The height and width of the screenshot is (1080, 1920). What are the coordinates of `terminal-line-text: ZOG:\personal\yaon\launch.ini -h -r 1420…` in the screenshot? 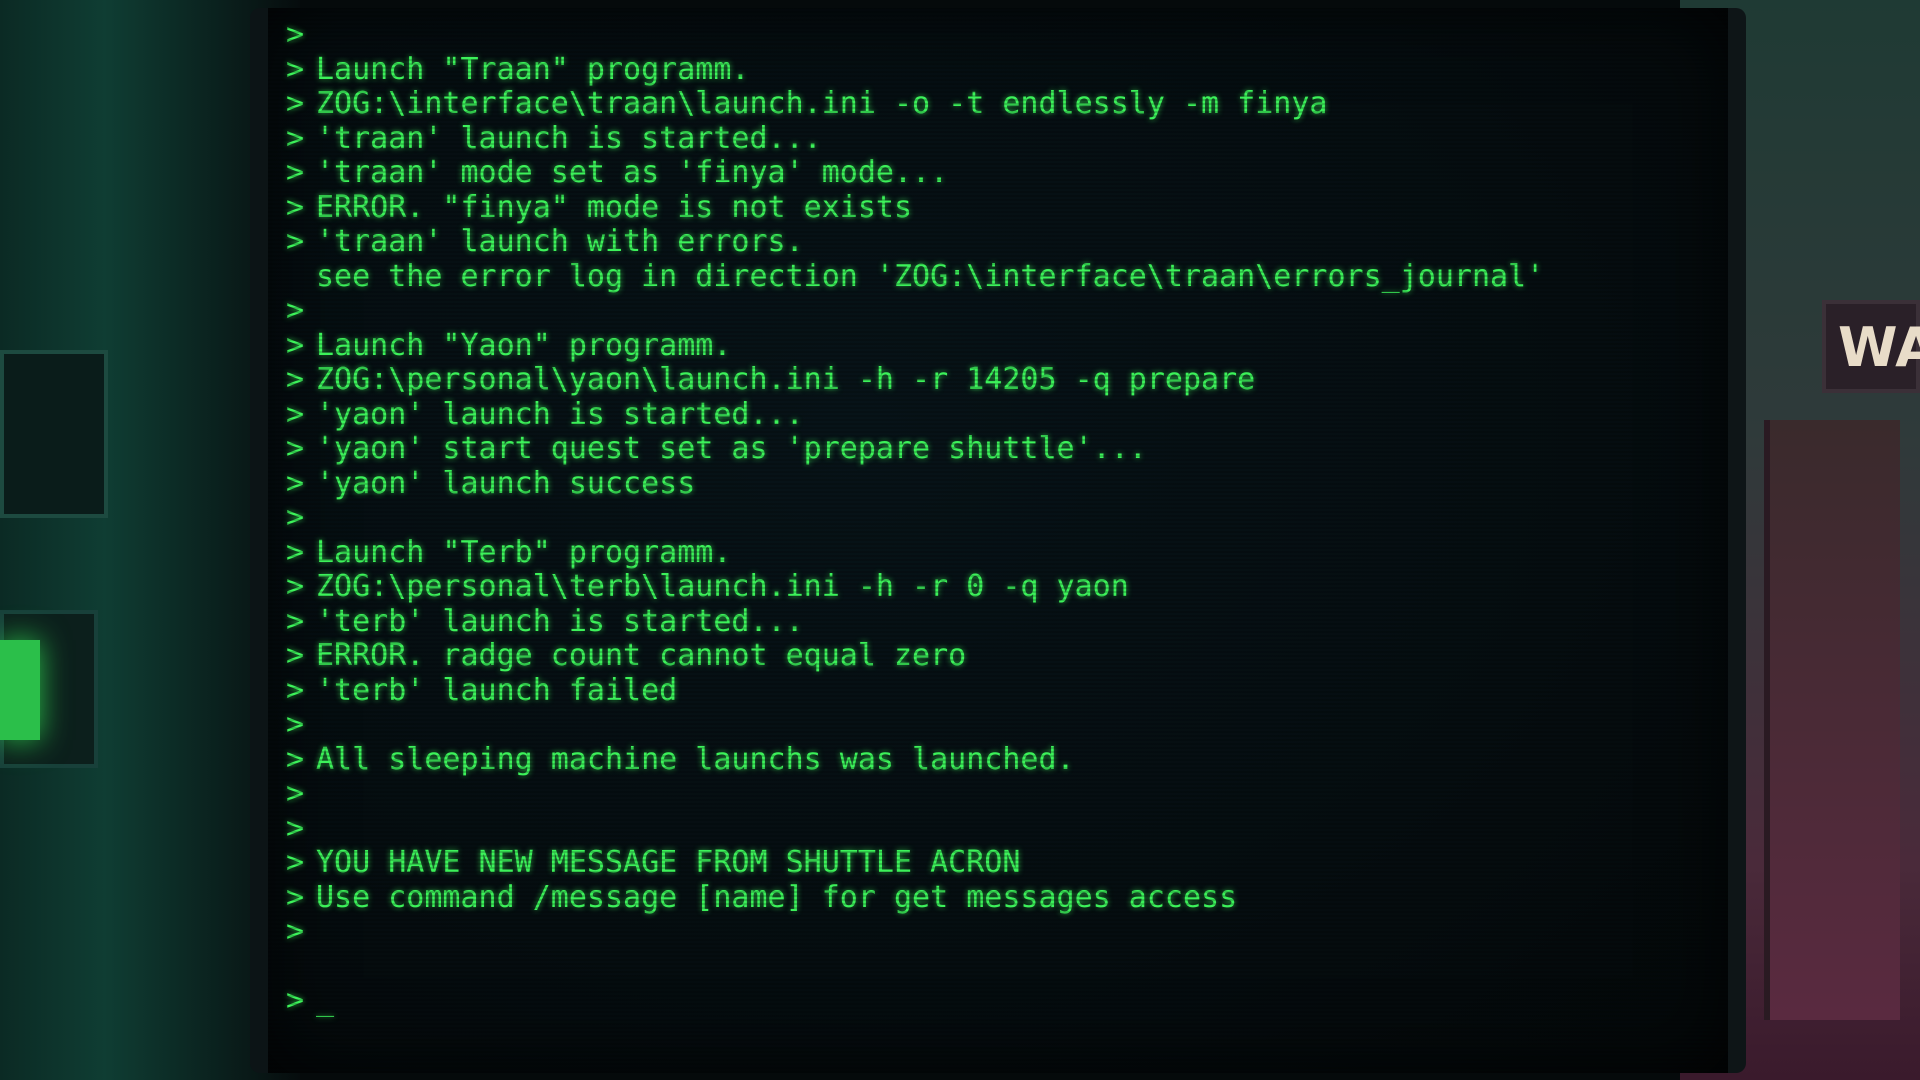 It's located at (786, 379).